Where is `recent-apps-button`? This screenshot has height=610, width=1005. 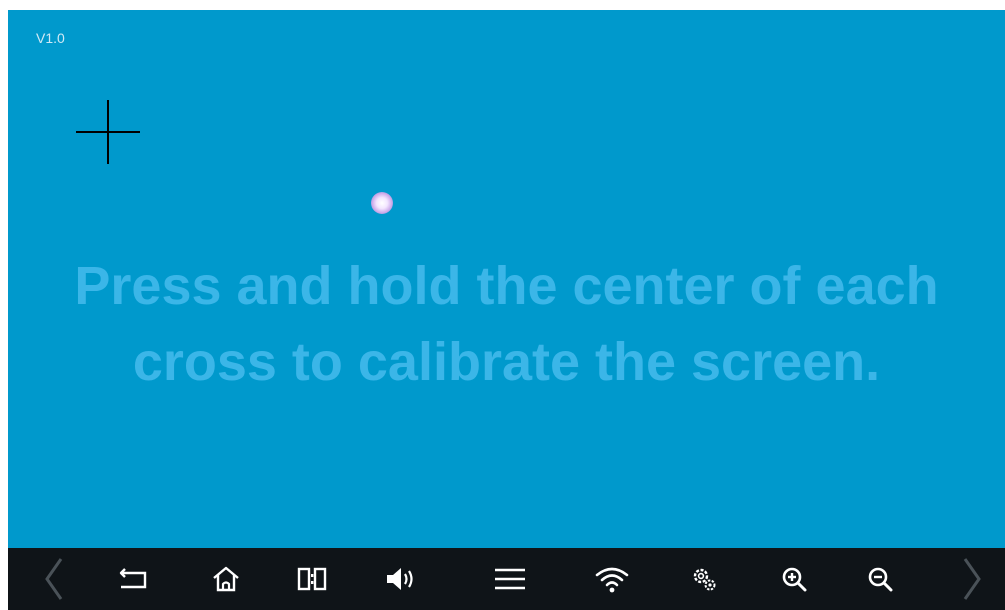
recent-apps-button is located at coordinates (312, 579).